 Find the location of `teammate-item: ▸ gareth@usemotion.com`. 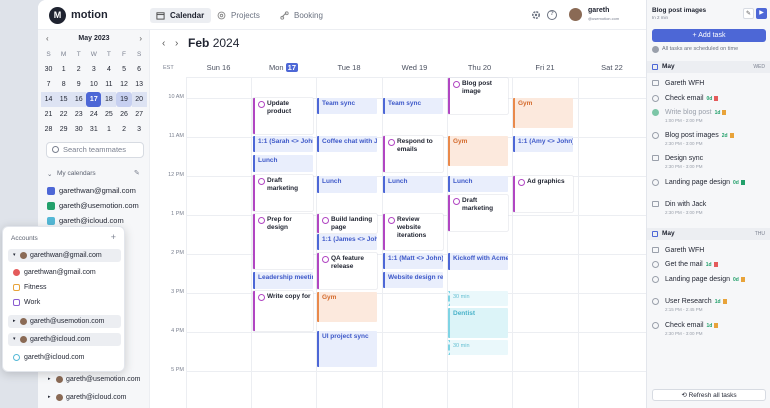

teammate-item: ▸ gareth@usemotion.com is located at coordinates (94, 379).